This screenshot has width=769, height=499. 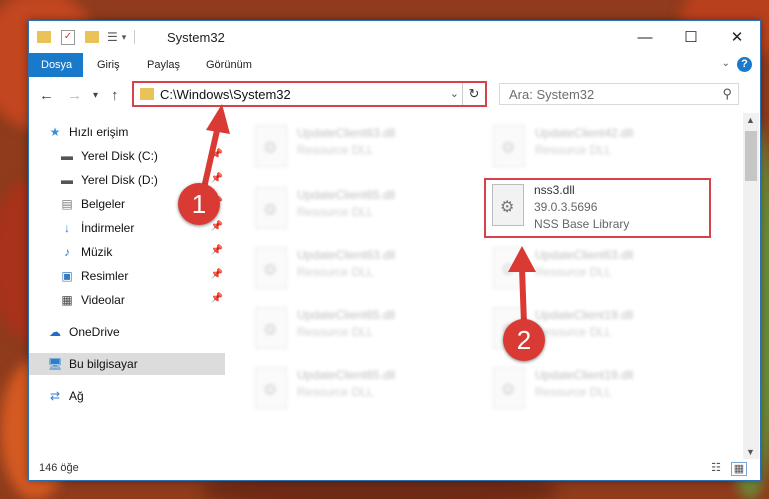 What do you see at coordinates (127, 332) in the screenshot?
I see `nav-item-onedrive: ☁ OneDrive` at bounding box center [127, 332].